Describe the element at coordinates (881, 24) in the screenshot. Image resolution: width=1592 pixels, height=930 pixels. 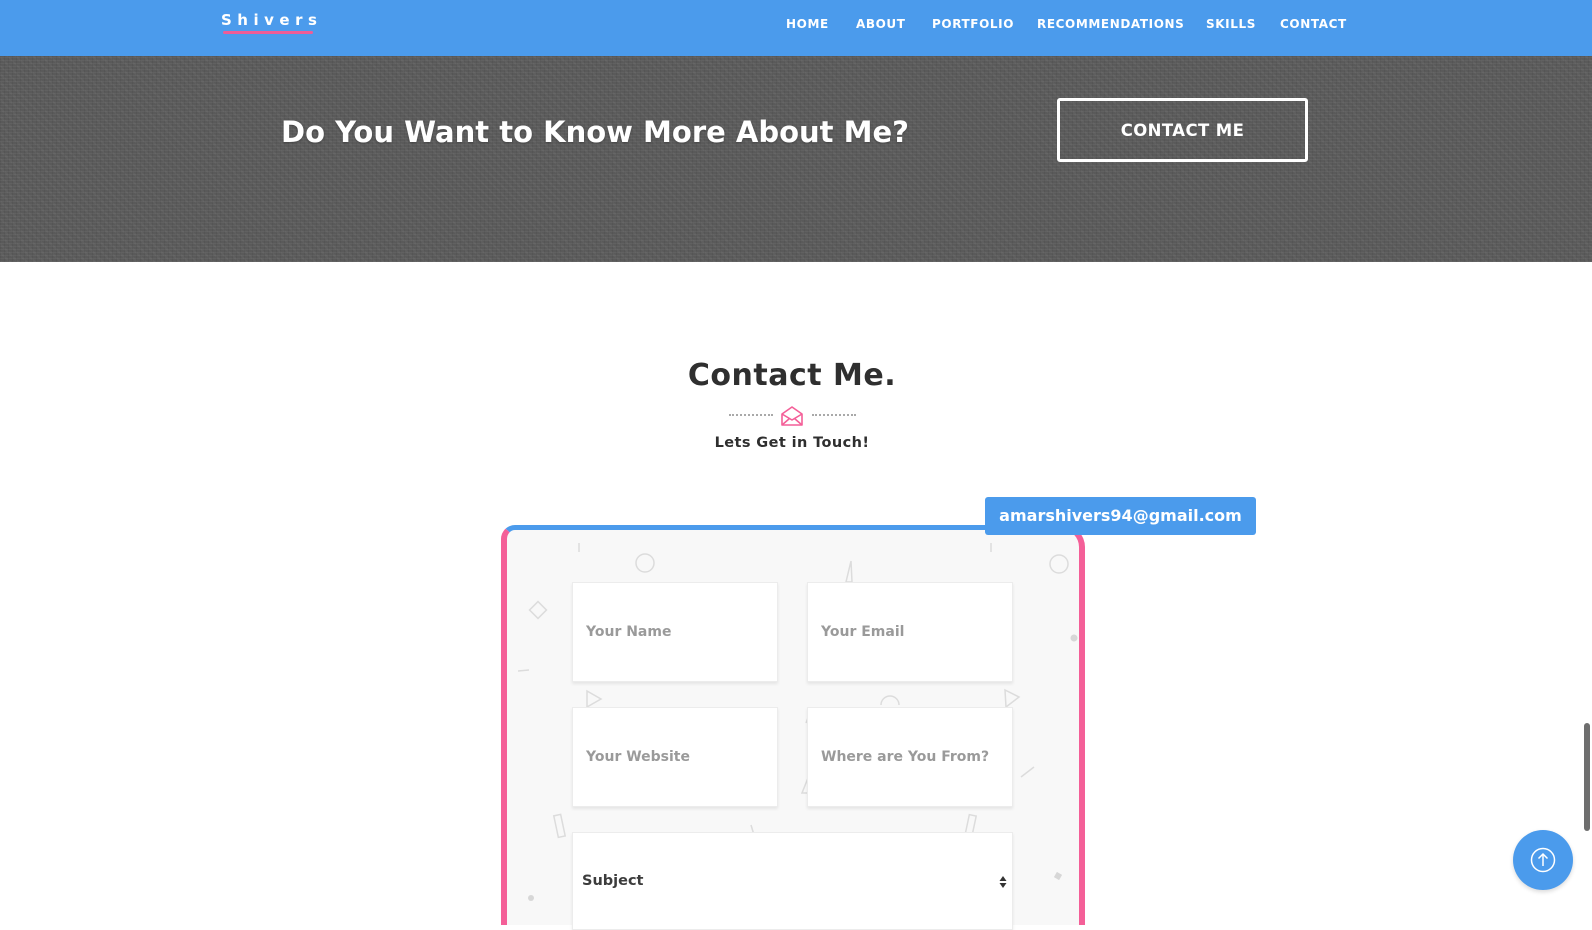
I see `nav-about: ABOUT` at that location.